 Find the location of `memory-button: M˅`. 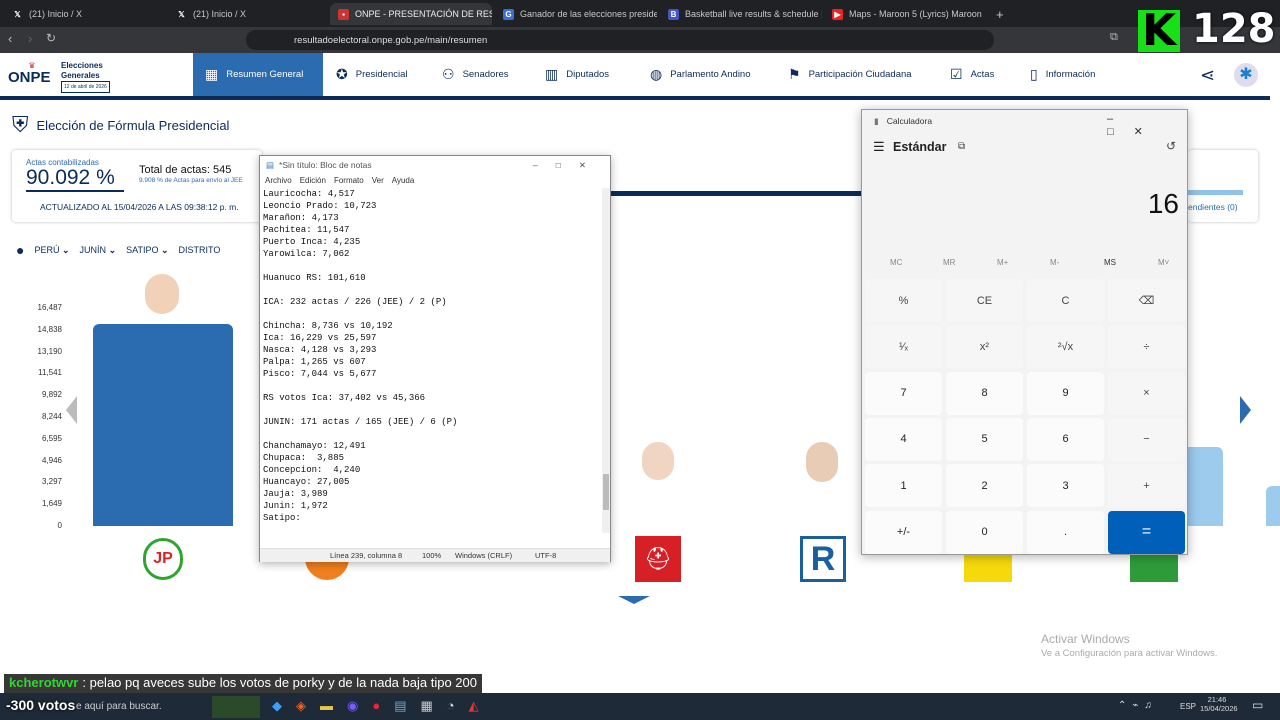

memory-button: M˅ is located at coordinates (1163, 262).